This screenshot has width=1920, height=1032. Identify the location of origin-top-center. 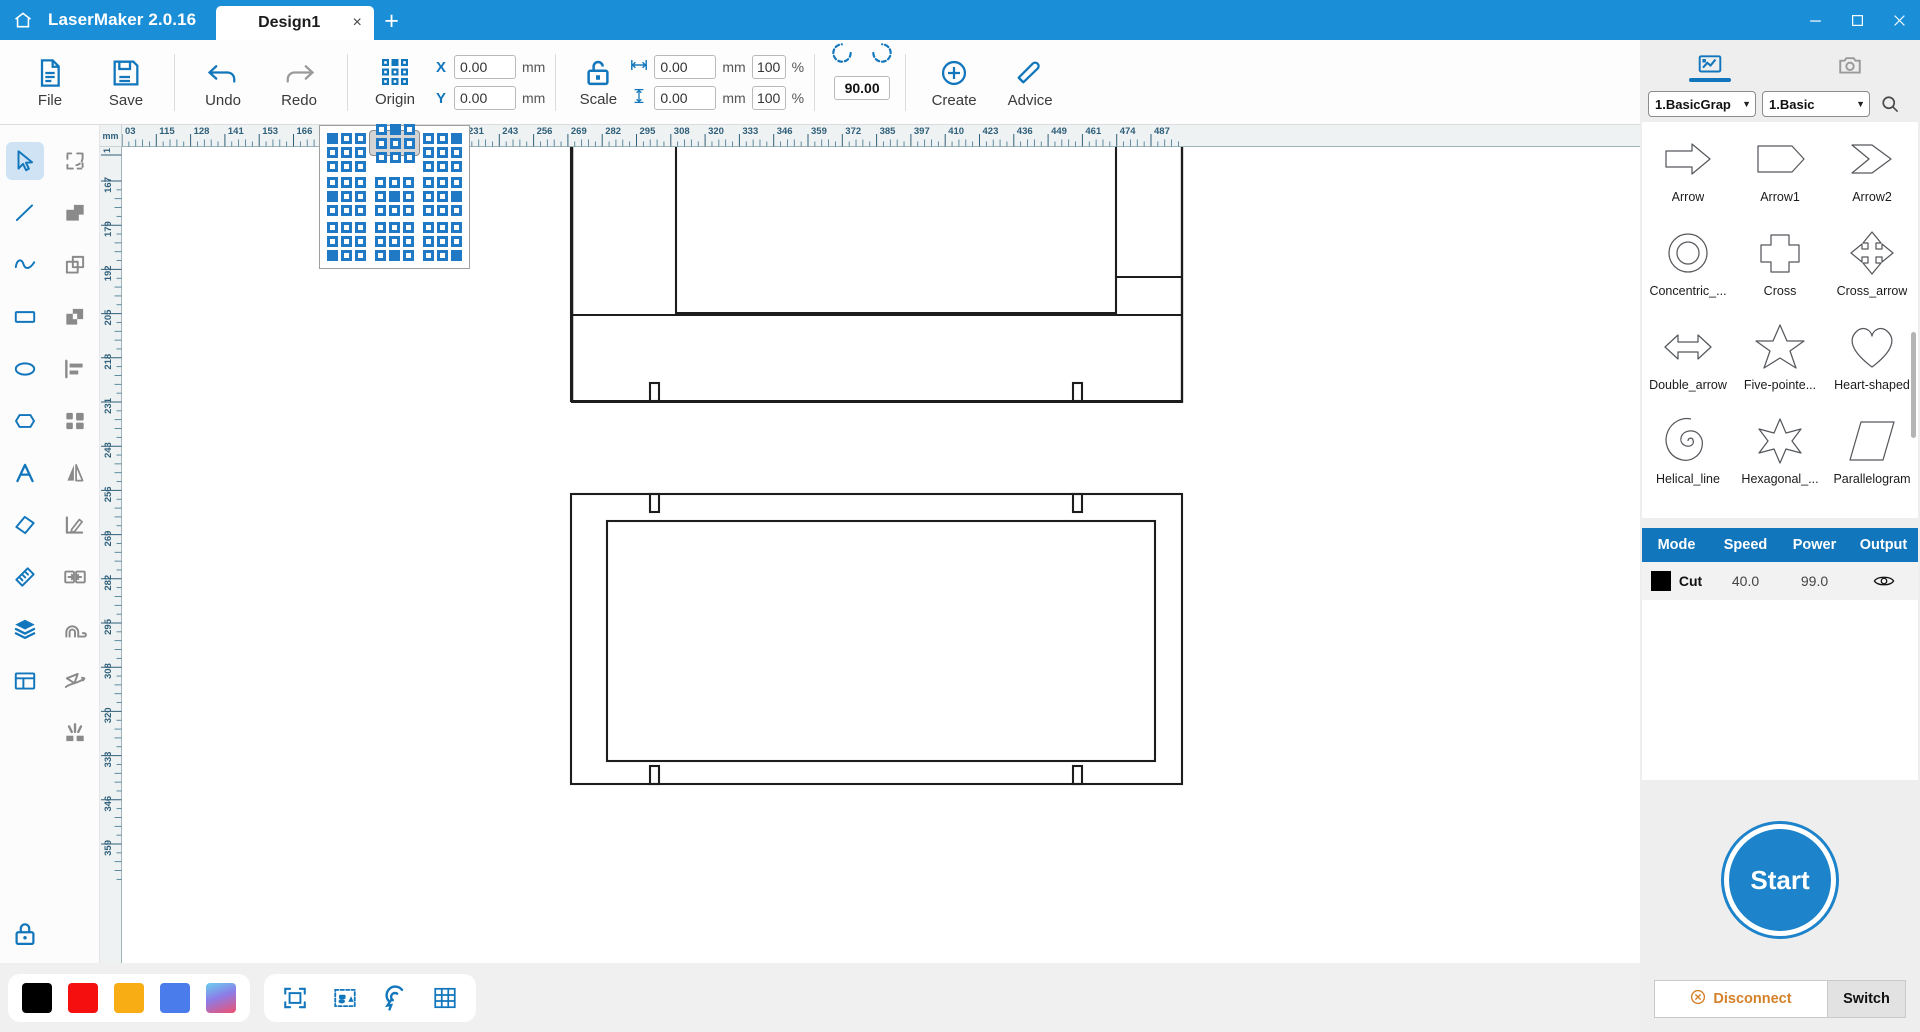
(394, 143).